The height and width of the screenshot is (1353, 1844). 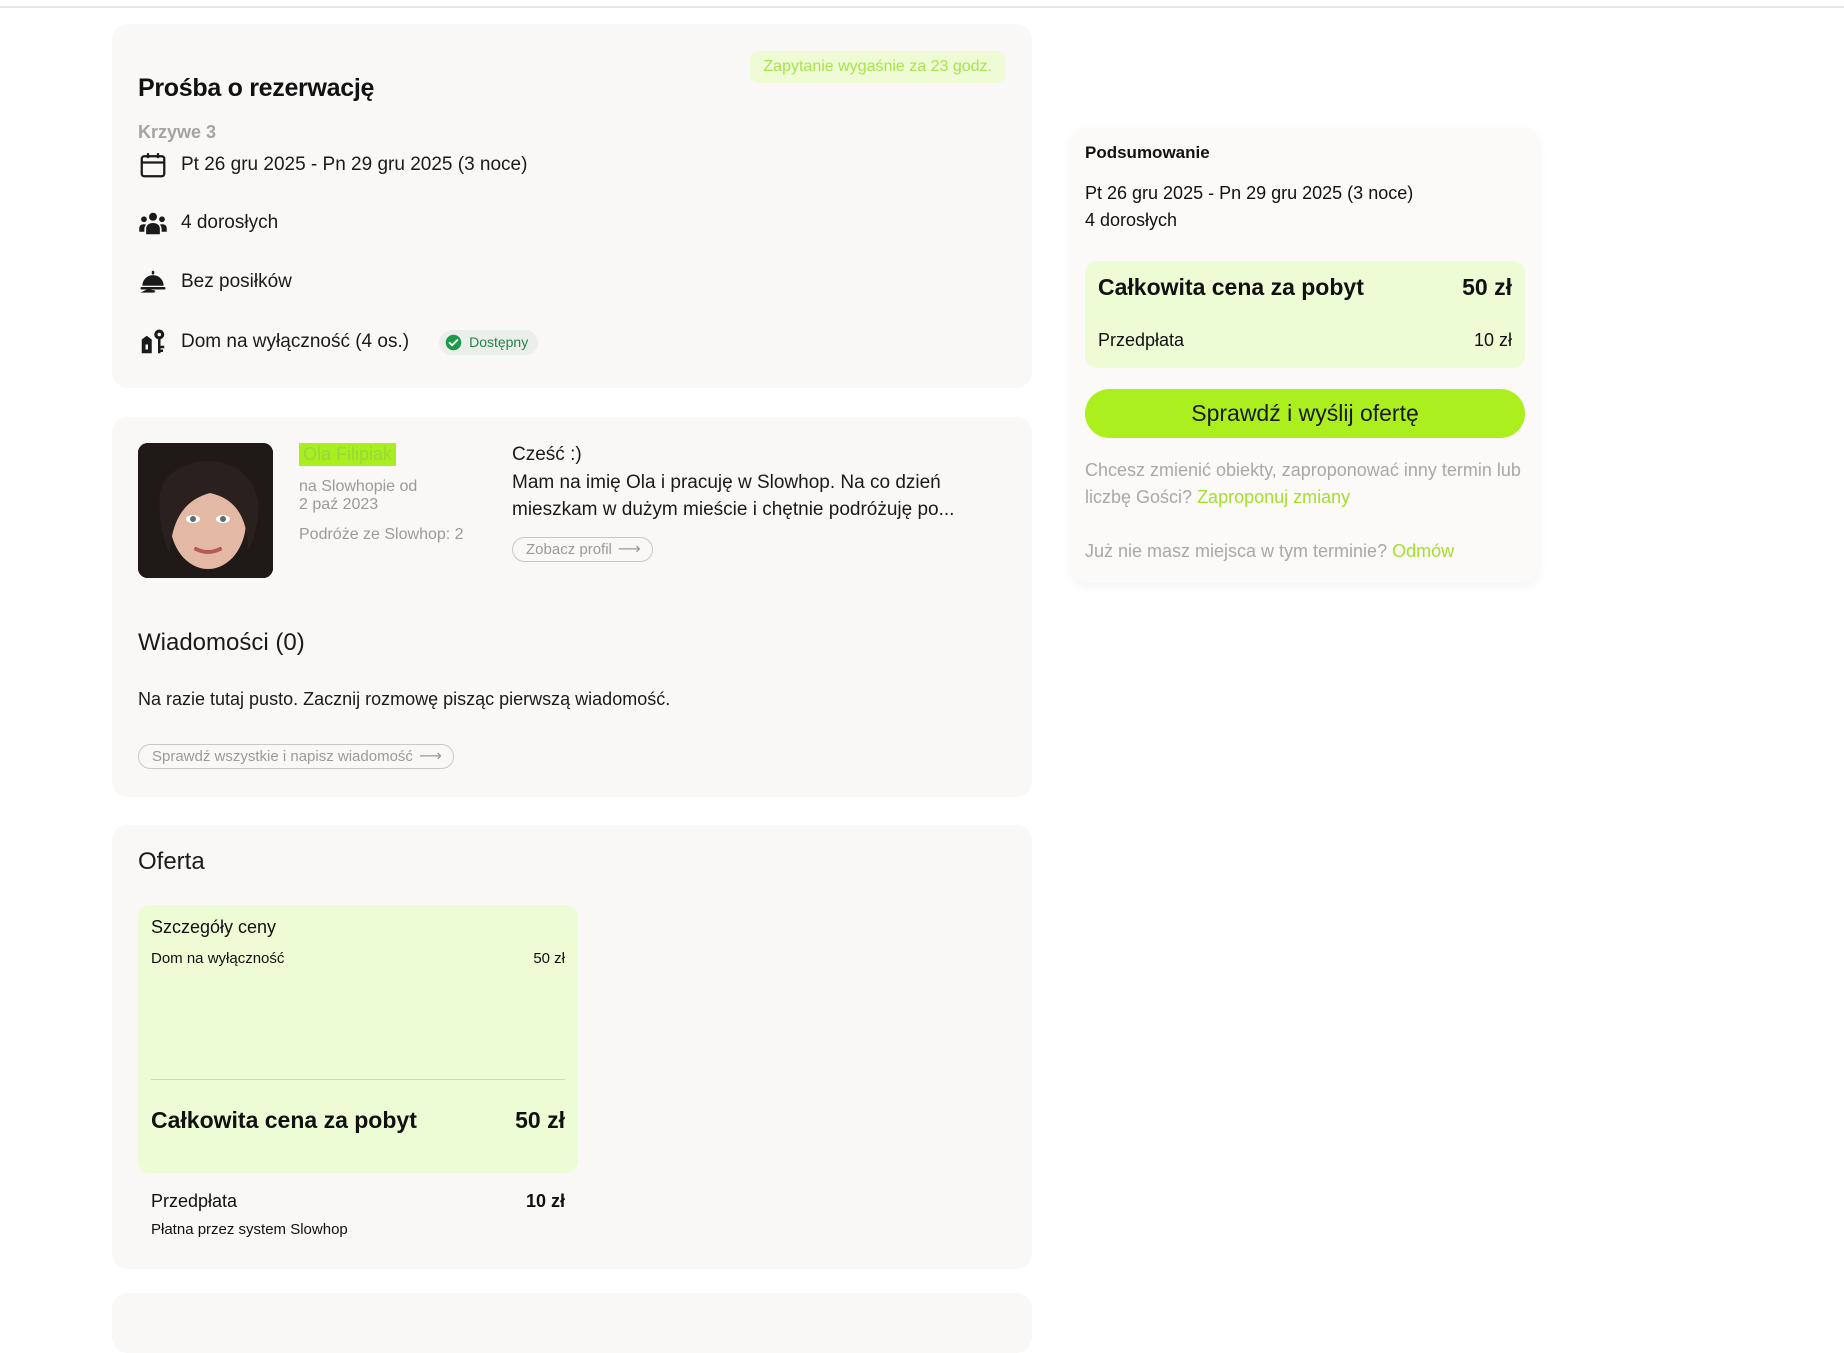 I want to click on next-card, so click(x=572, y=1323).